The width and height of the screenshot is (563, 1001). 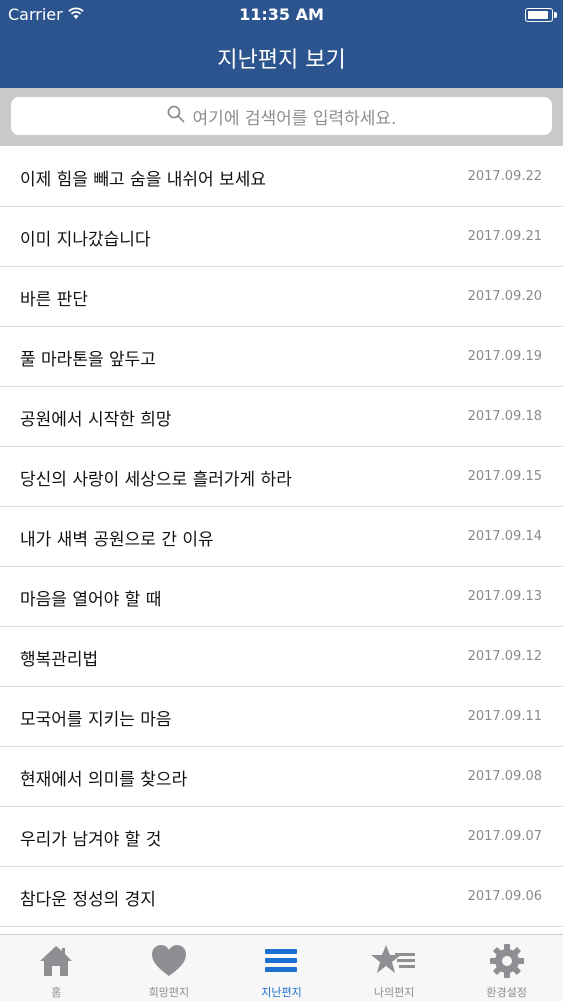 I want to click on tab-home: 홈, so click(x=56, y=968).